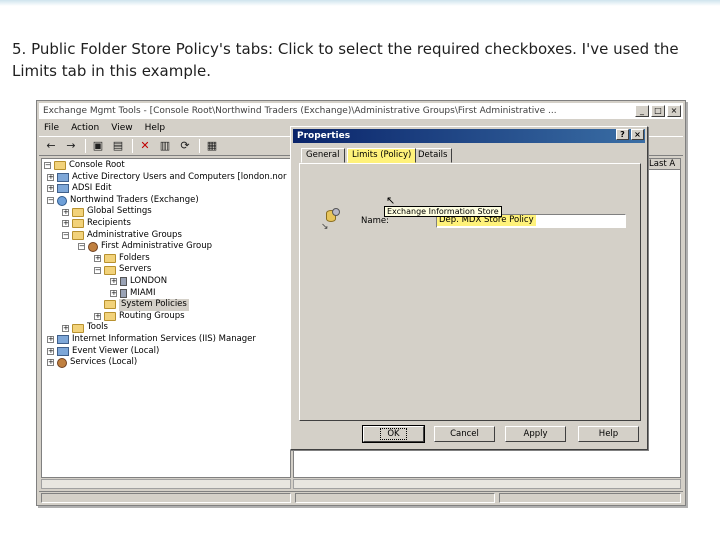 Image resolution: width=720 pixels, height=540 pixels. What do you see at coordinates (166, 484) in the screenshot?
I see `tree-horizontal-scrollbar` at bounding box center [166, 484].